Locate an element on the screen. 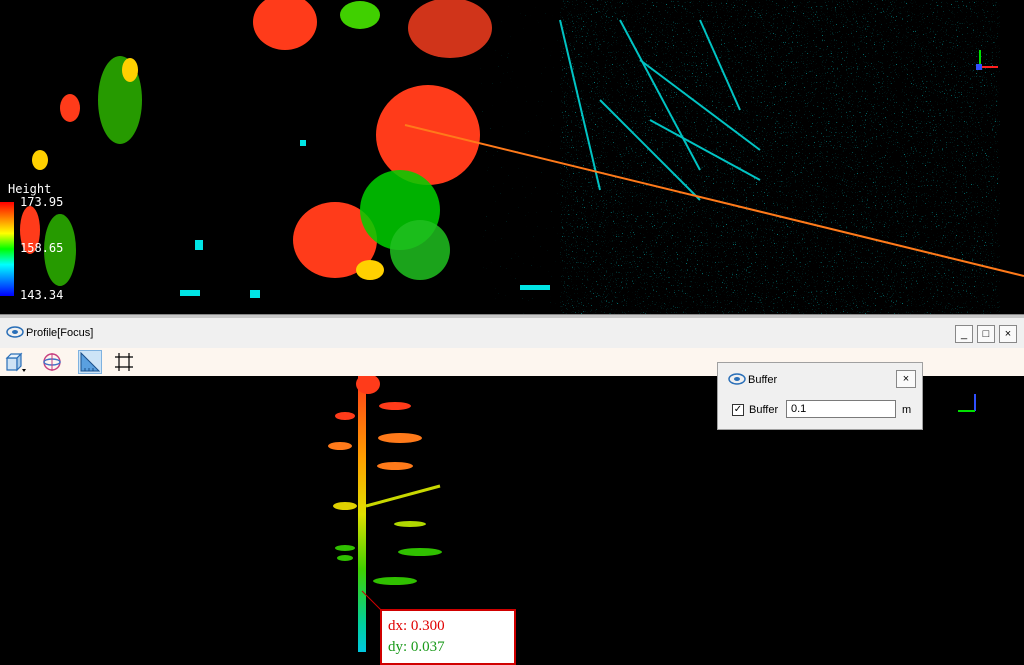  height-legend-title: Height is located at coordinates (30, 189).